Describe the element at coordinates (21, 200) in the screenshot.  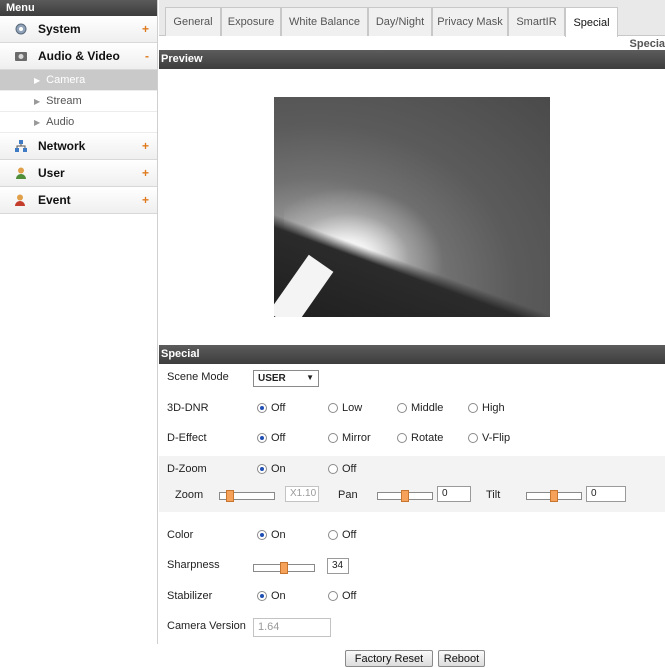
I see `event-icon` at that location.